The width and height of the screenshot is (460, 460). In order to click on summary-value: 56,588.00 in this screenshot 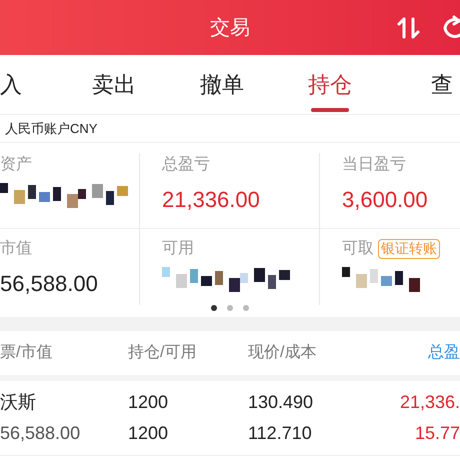, I will do `click(49, 284)`.